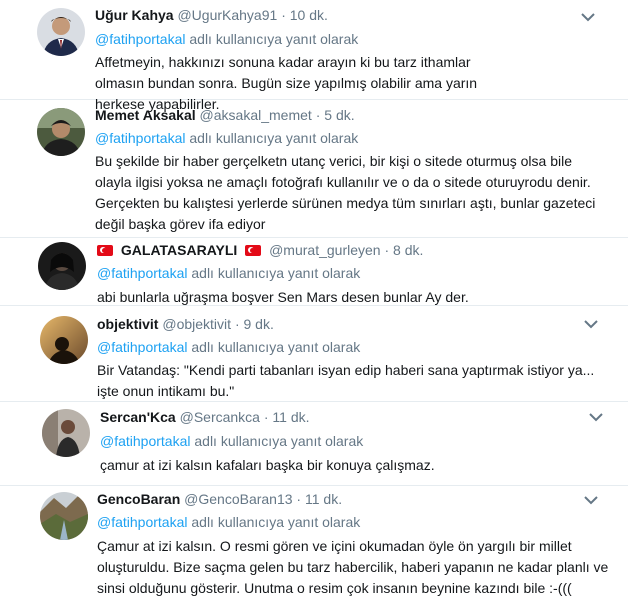 The width and height of the screenshot is (628, 599). I want to click on display-name: objektivit, so click(127, 324).